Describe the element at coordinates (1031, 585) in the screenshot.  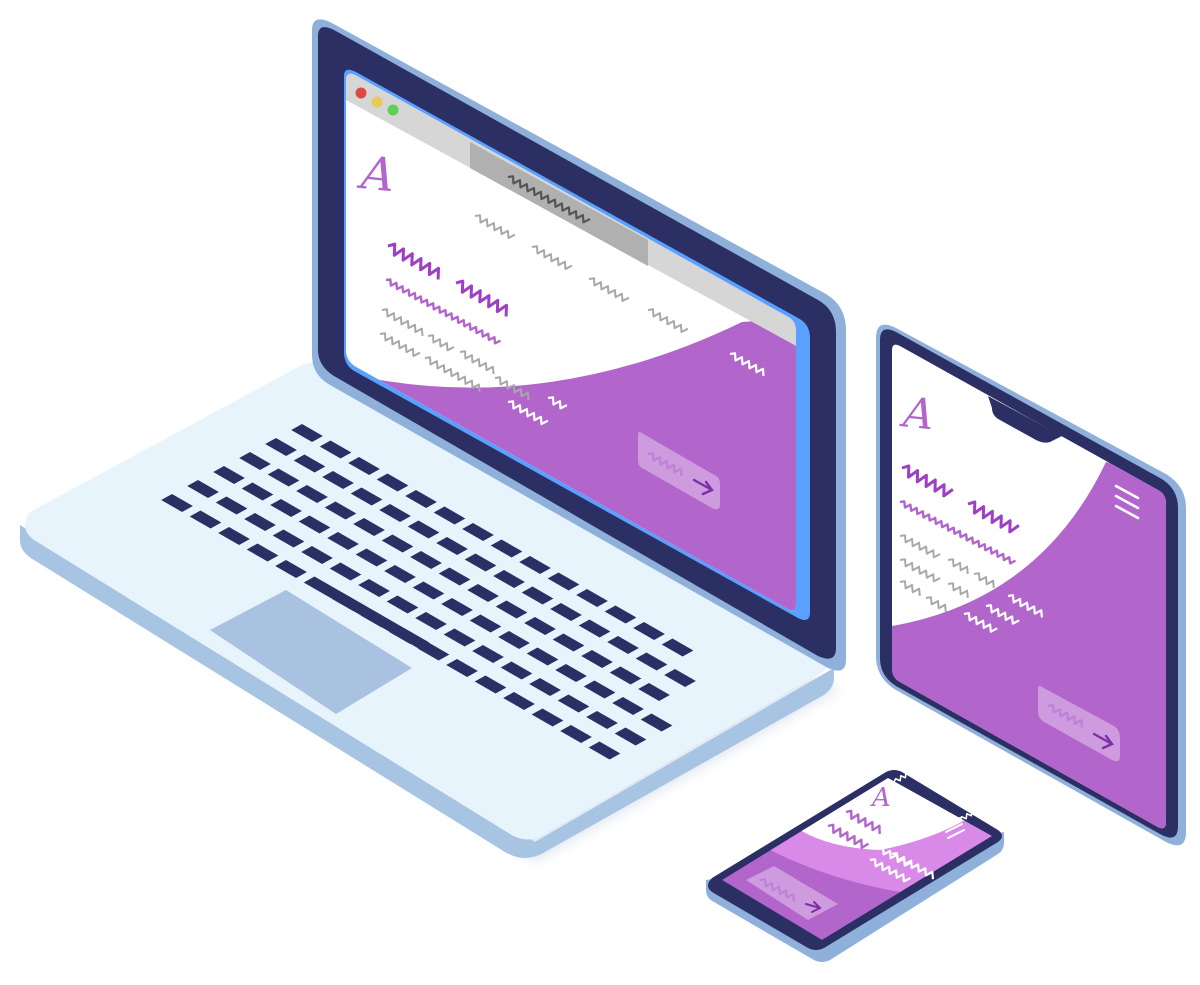
I see `tablet: A` at that location.